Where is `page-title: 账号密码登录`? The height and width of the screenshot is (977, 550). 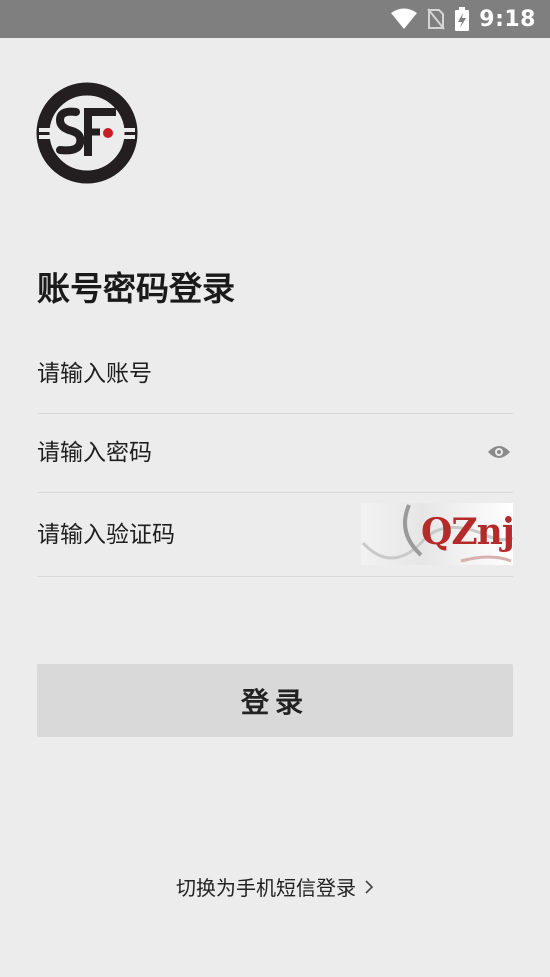 page-title: 账号密码登录 is located at coordinates (136, 288).